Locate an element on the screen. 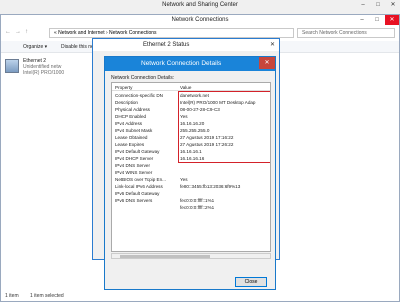 Image resolution: width=400 pixels, height=302 pixels. ethernet-adapter-icon is located at coordinates (12, 66).